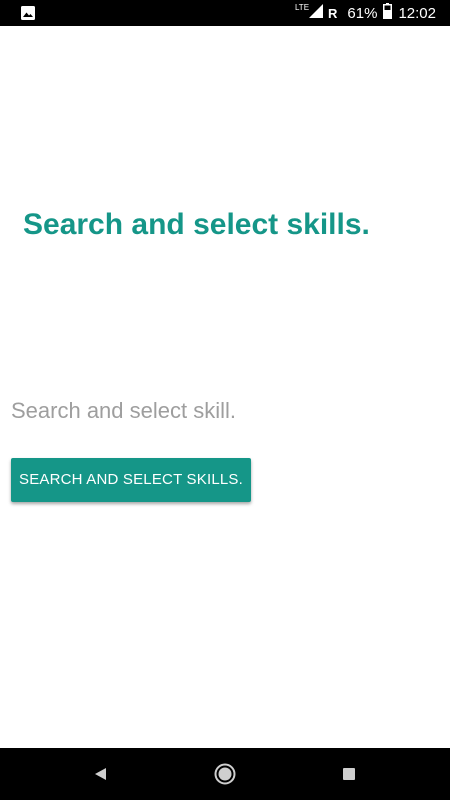 The height and width of the screenshot is (800, 450). I want to click on signal-icon, so click(316, 13).